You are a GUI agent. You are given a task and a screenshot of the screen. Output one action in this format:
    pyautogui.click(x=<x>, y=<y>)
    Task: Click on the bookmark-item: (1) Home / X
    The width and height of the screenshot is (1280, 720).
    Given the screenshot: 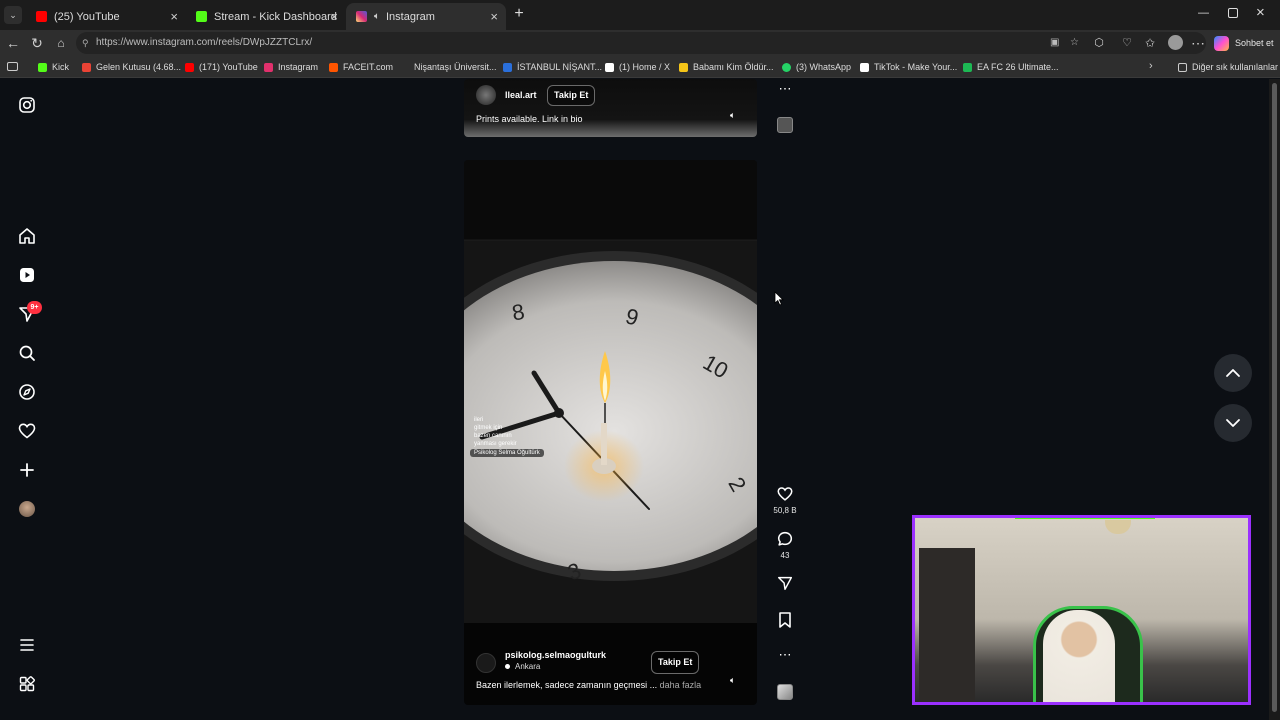 What is the action you would take?
    pyautogui.click(x=637, y=67)
    